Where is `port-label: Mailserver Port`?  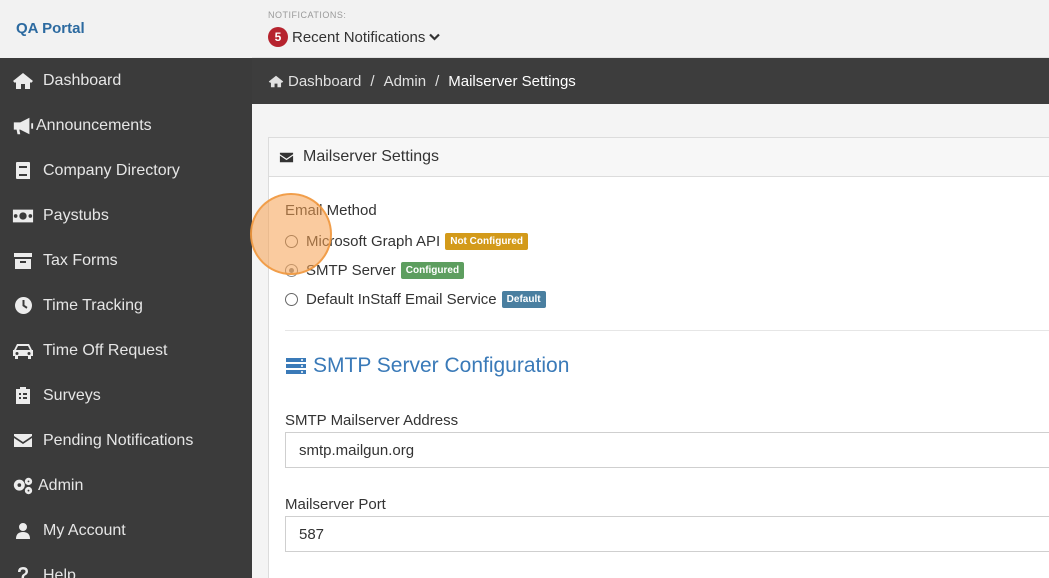 port-label: Mailserver Port is located at coordinates (335, 504).